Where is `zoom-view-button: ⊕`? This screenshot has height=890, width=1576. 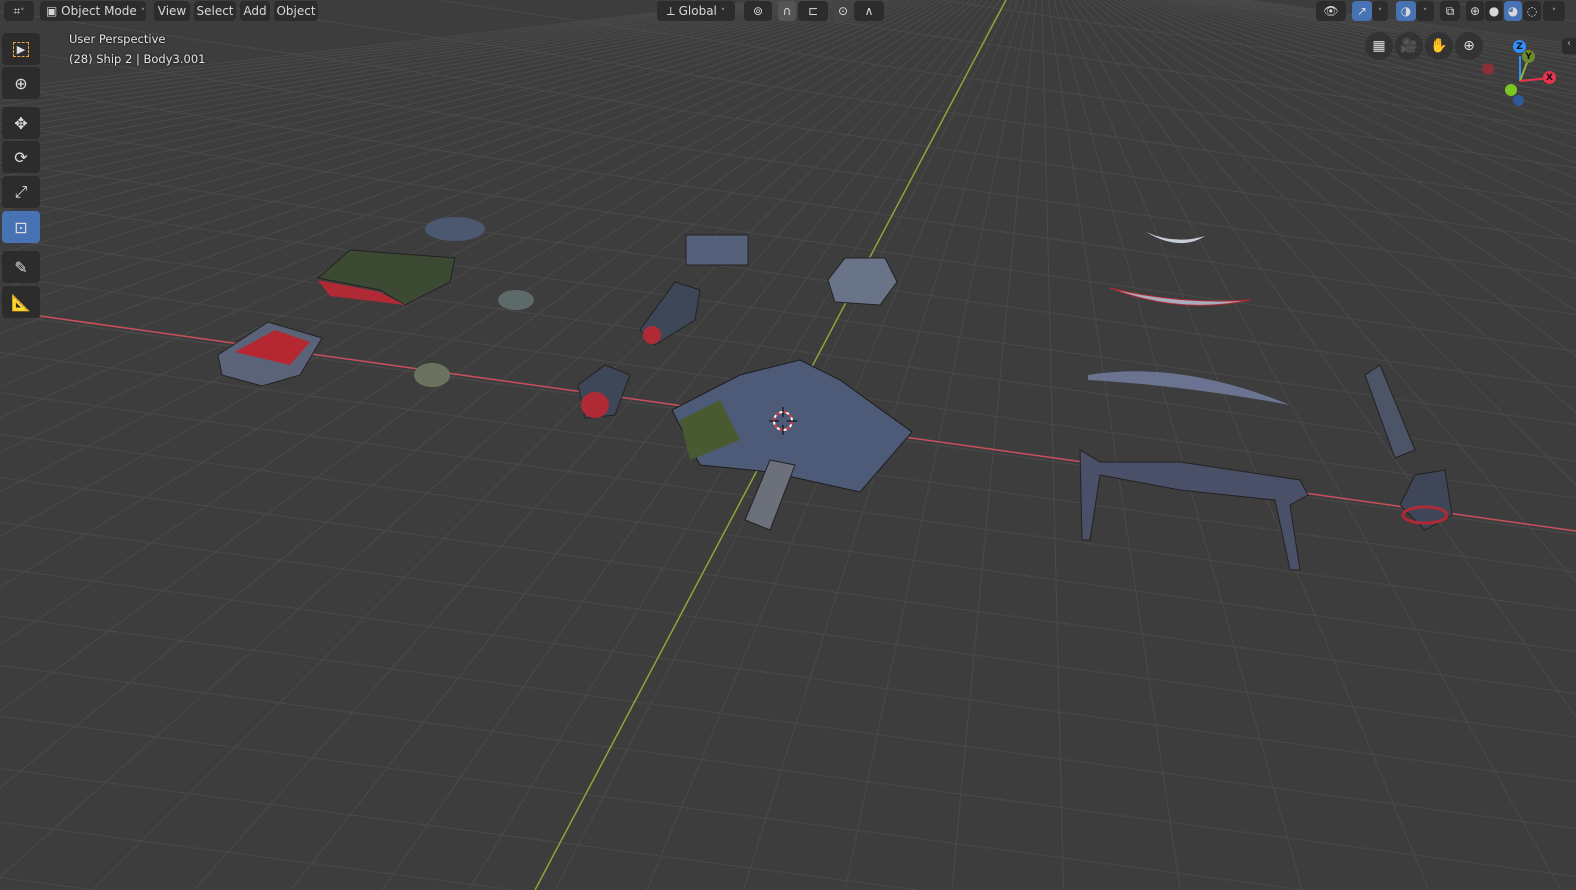
zoom-view-button: ⊕ is located at coordinates (1469, 46).